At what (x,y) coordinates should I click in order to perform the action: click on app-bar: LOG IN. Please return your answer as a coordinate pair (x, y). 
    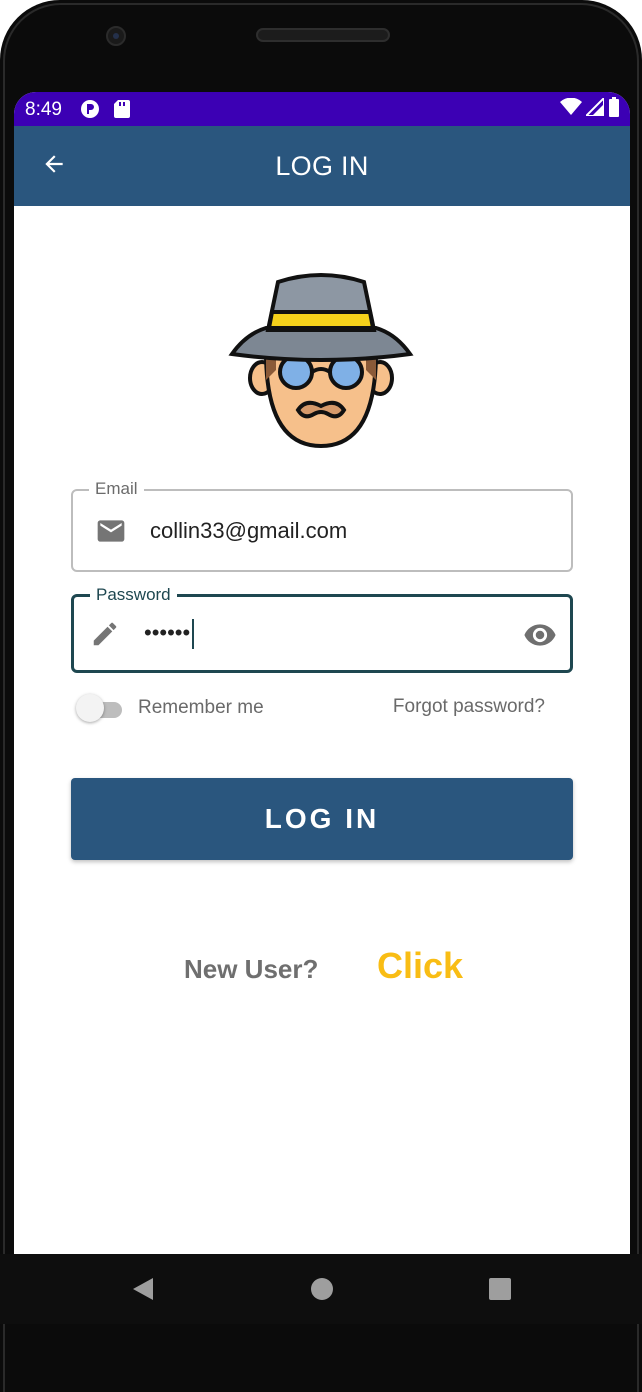
    Looking at the image, I should click on (322, 166).